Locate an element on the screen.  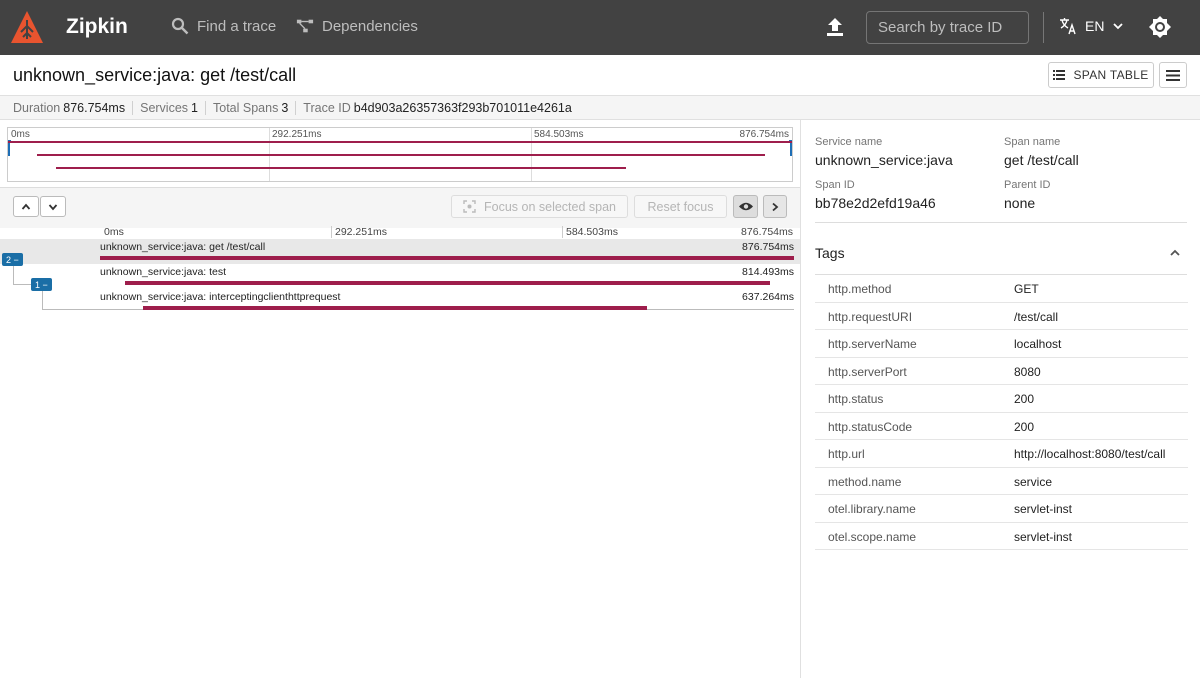
menu-button is located at coordinates (1173, 75).